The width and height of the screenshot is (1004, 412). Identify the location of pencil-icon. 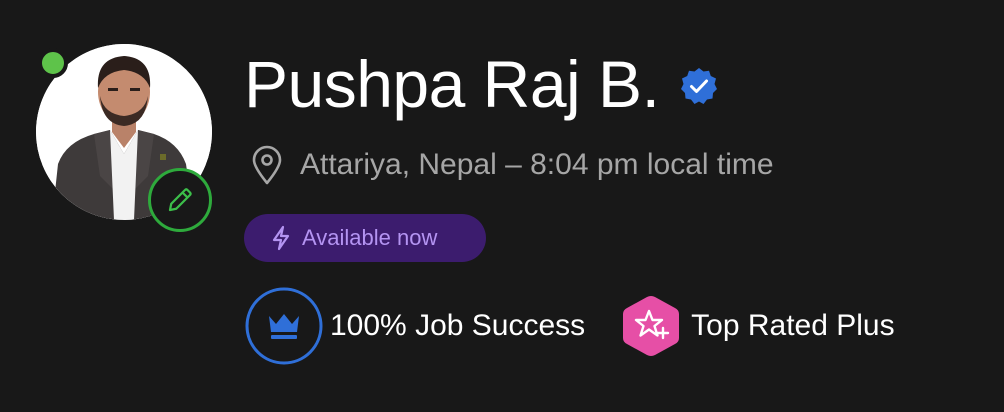
(180, 200).